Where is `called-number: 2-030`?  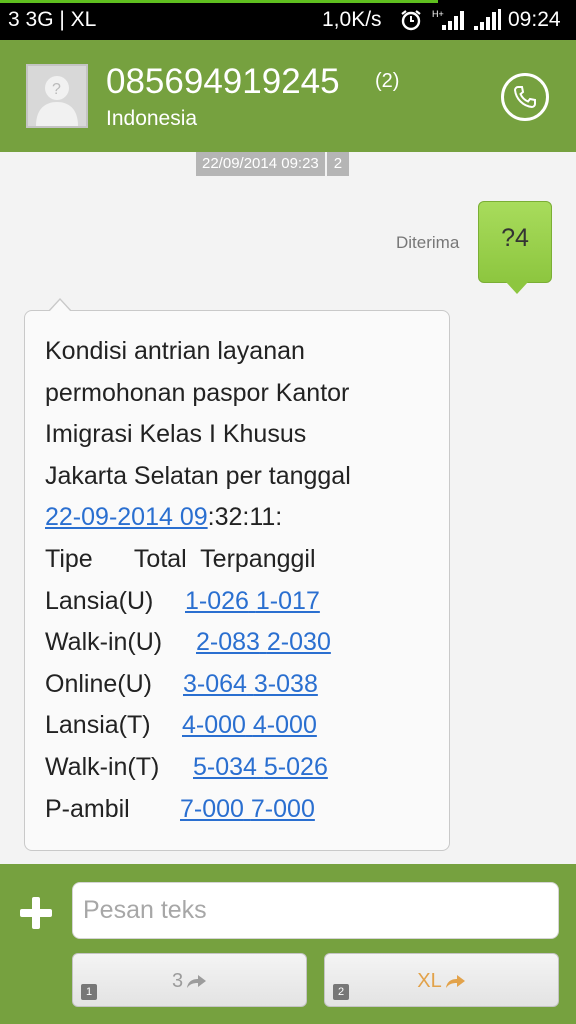 called-number: 2-030 is located at coordinates (298, 642).